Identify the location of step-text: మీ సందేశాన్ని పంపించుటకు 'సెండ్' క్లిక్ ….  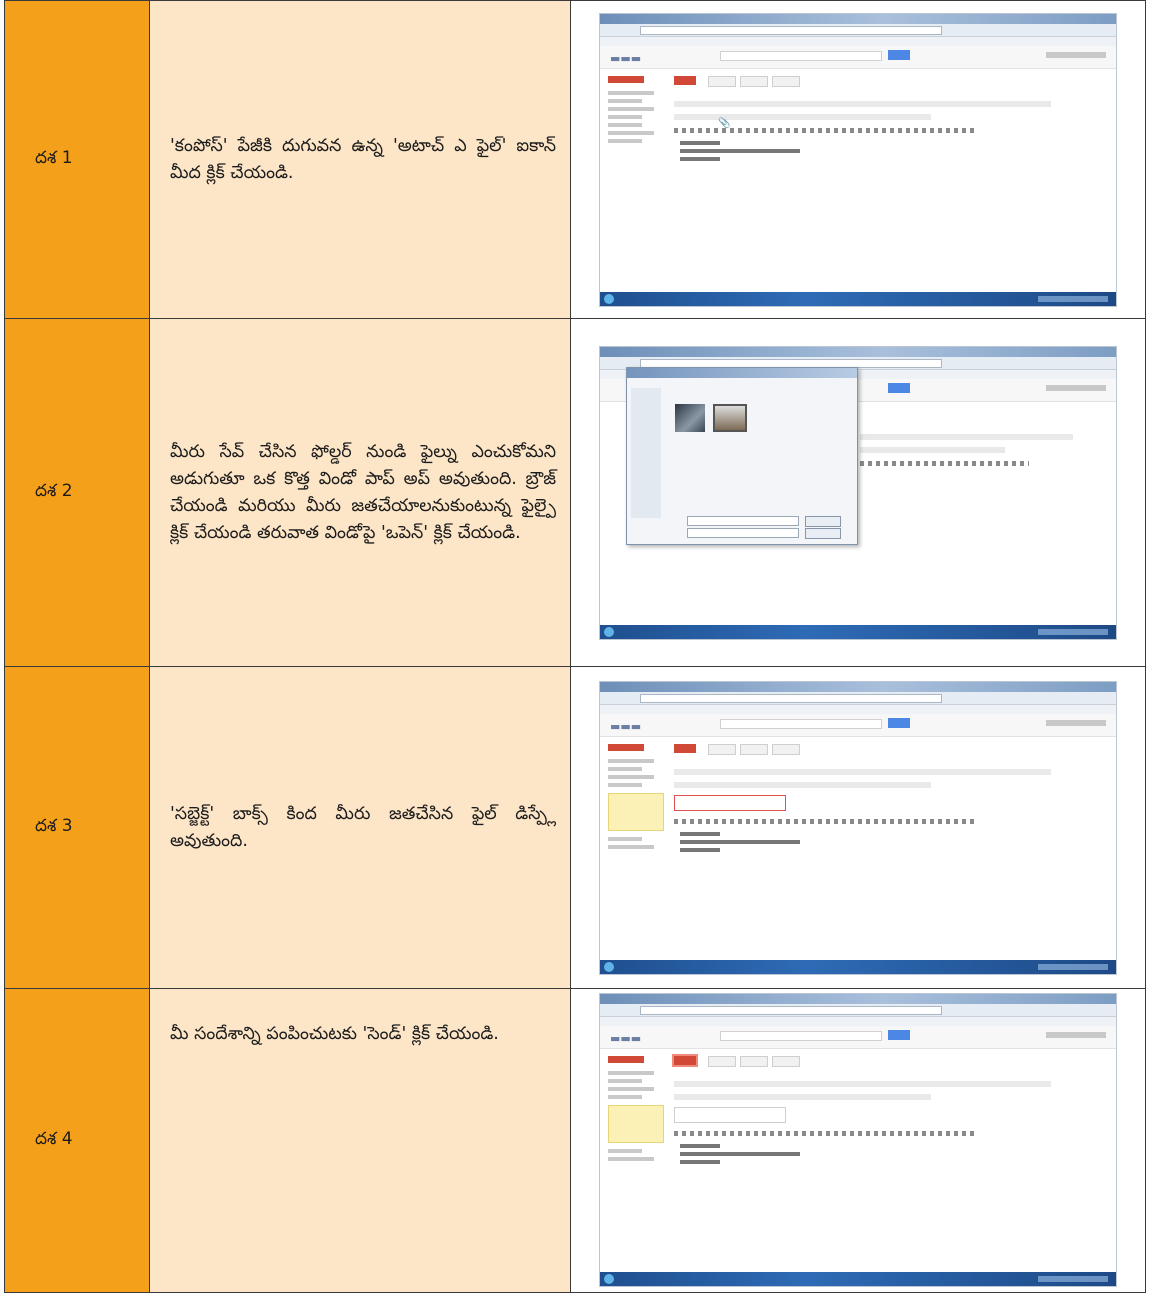
(334, 1034).